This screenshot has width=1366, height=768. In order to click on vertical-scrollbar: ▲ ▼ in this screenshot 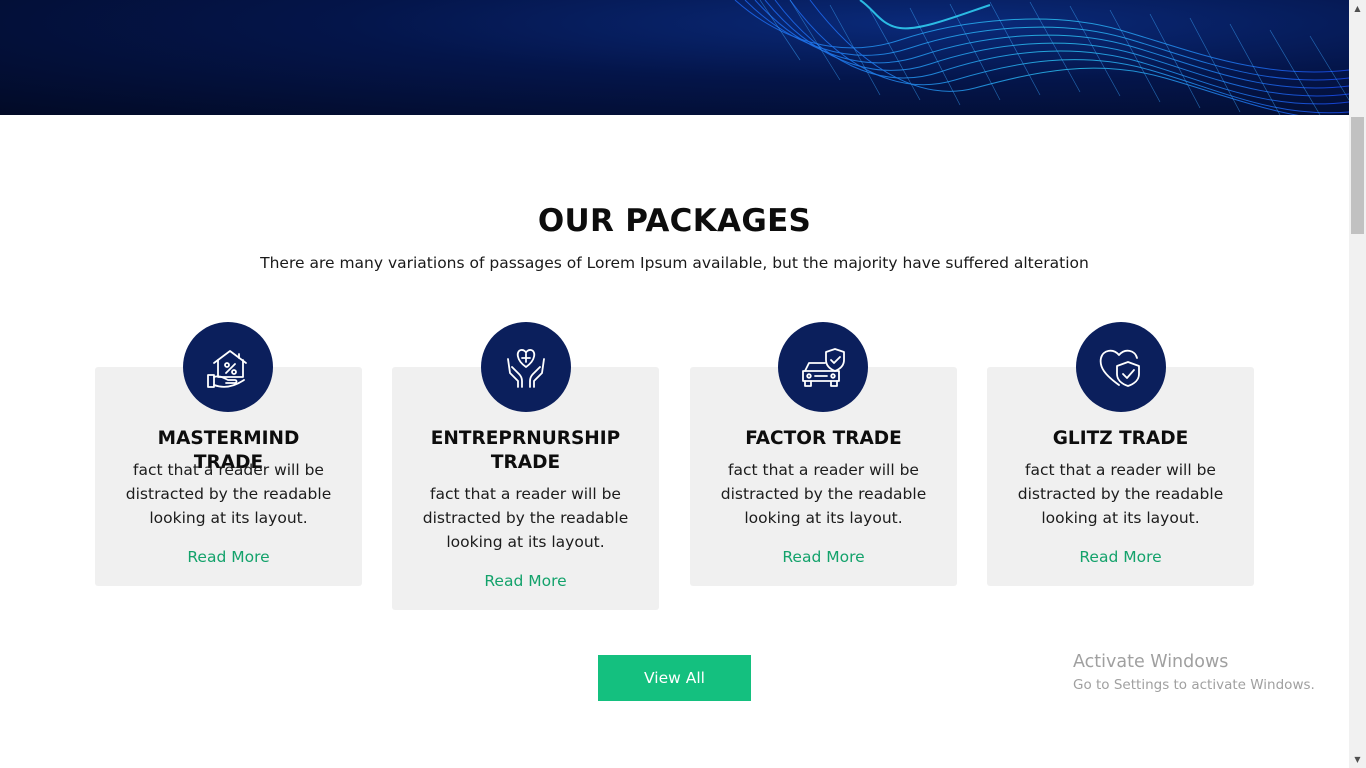, I will do `click(1357, 384)`.